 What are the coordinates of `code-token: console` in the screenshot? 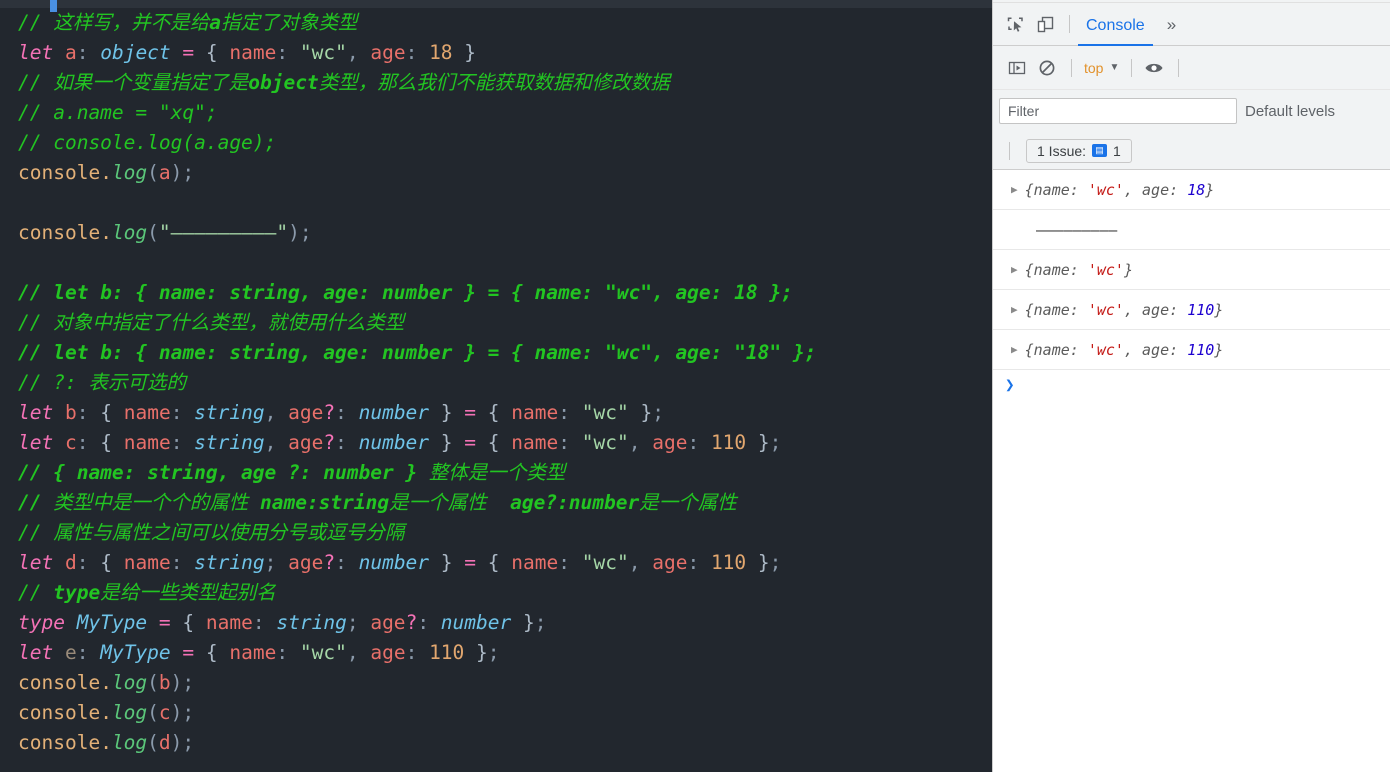 It's located at (59, 712).